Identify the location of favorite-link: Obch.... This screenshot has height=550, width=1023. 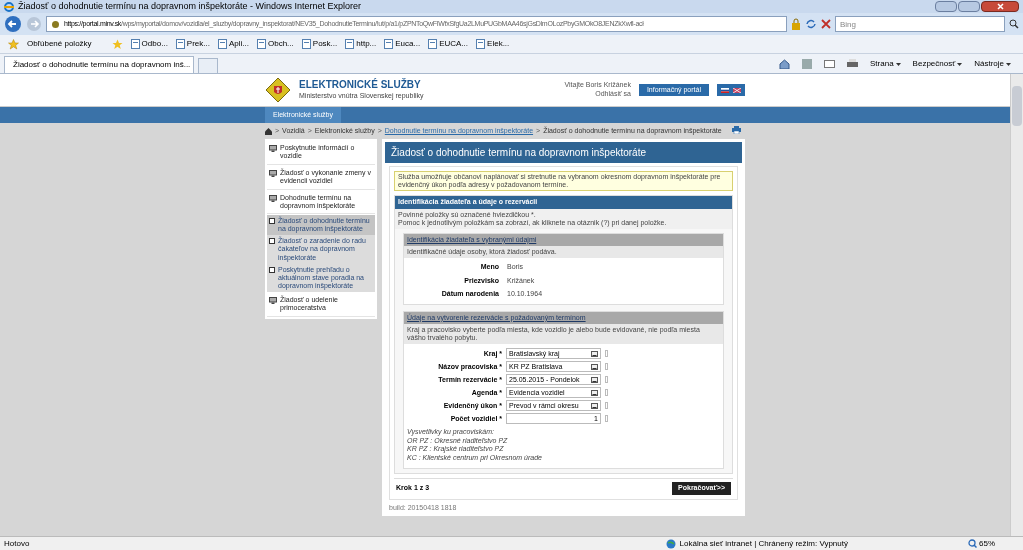
(275, 44).